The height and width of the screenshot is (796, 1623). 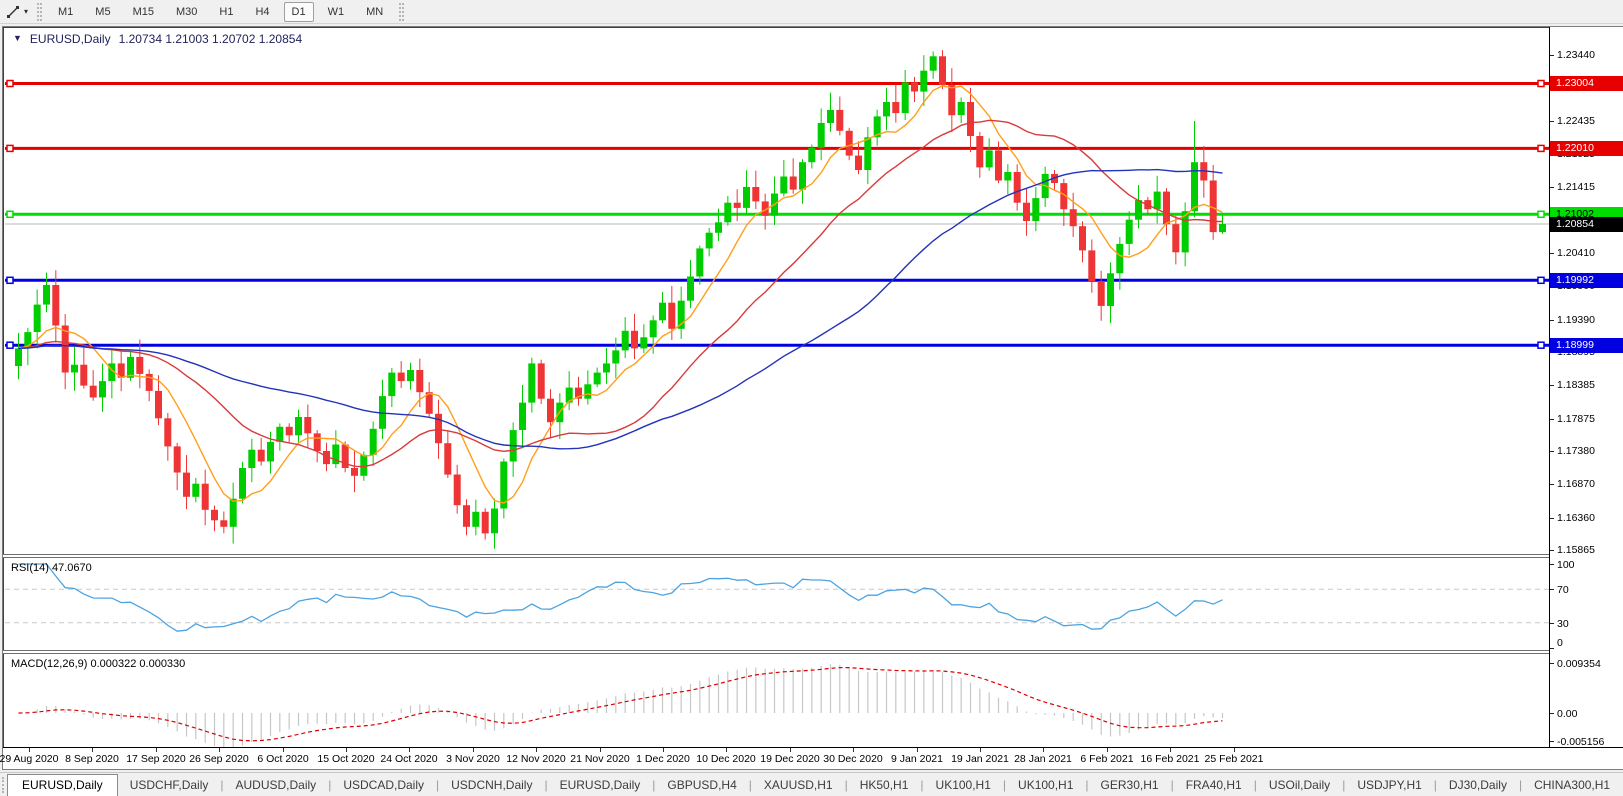 What do you see at coordinates (1576, 550) in the screenshot?
I see `price-tick-label: 1.15865` at bounding box center [1576, 550].